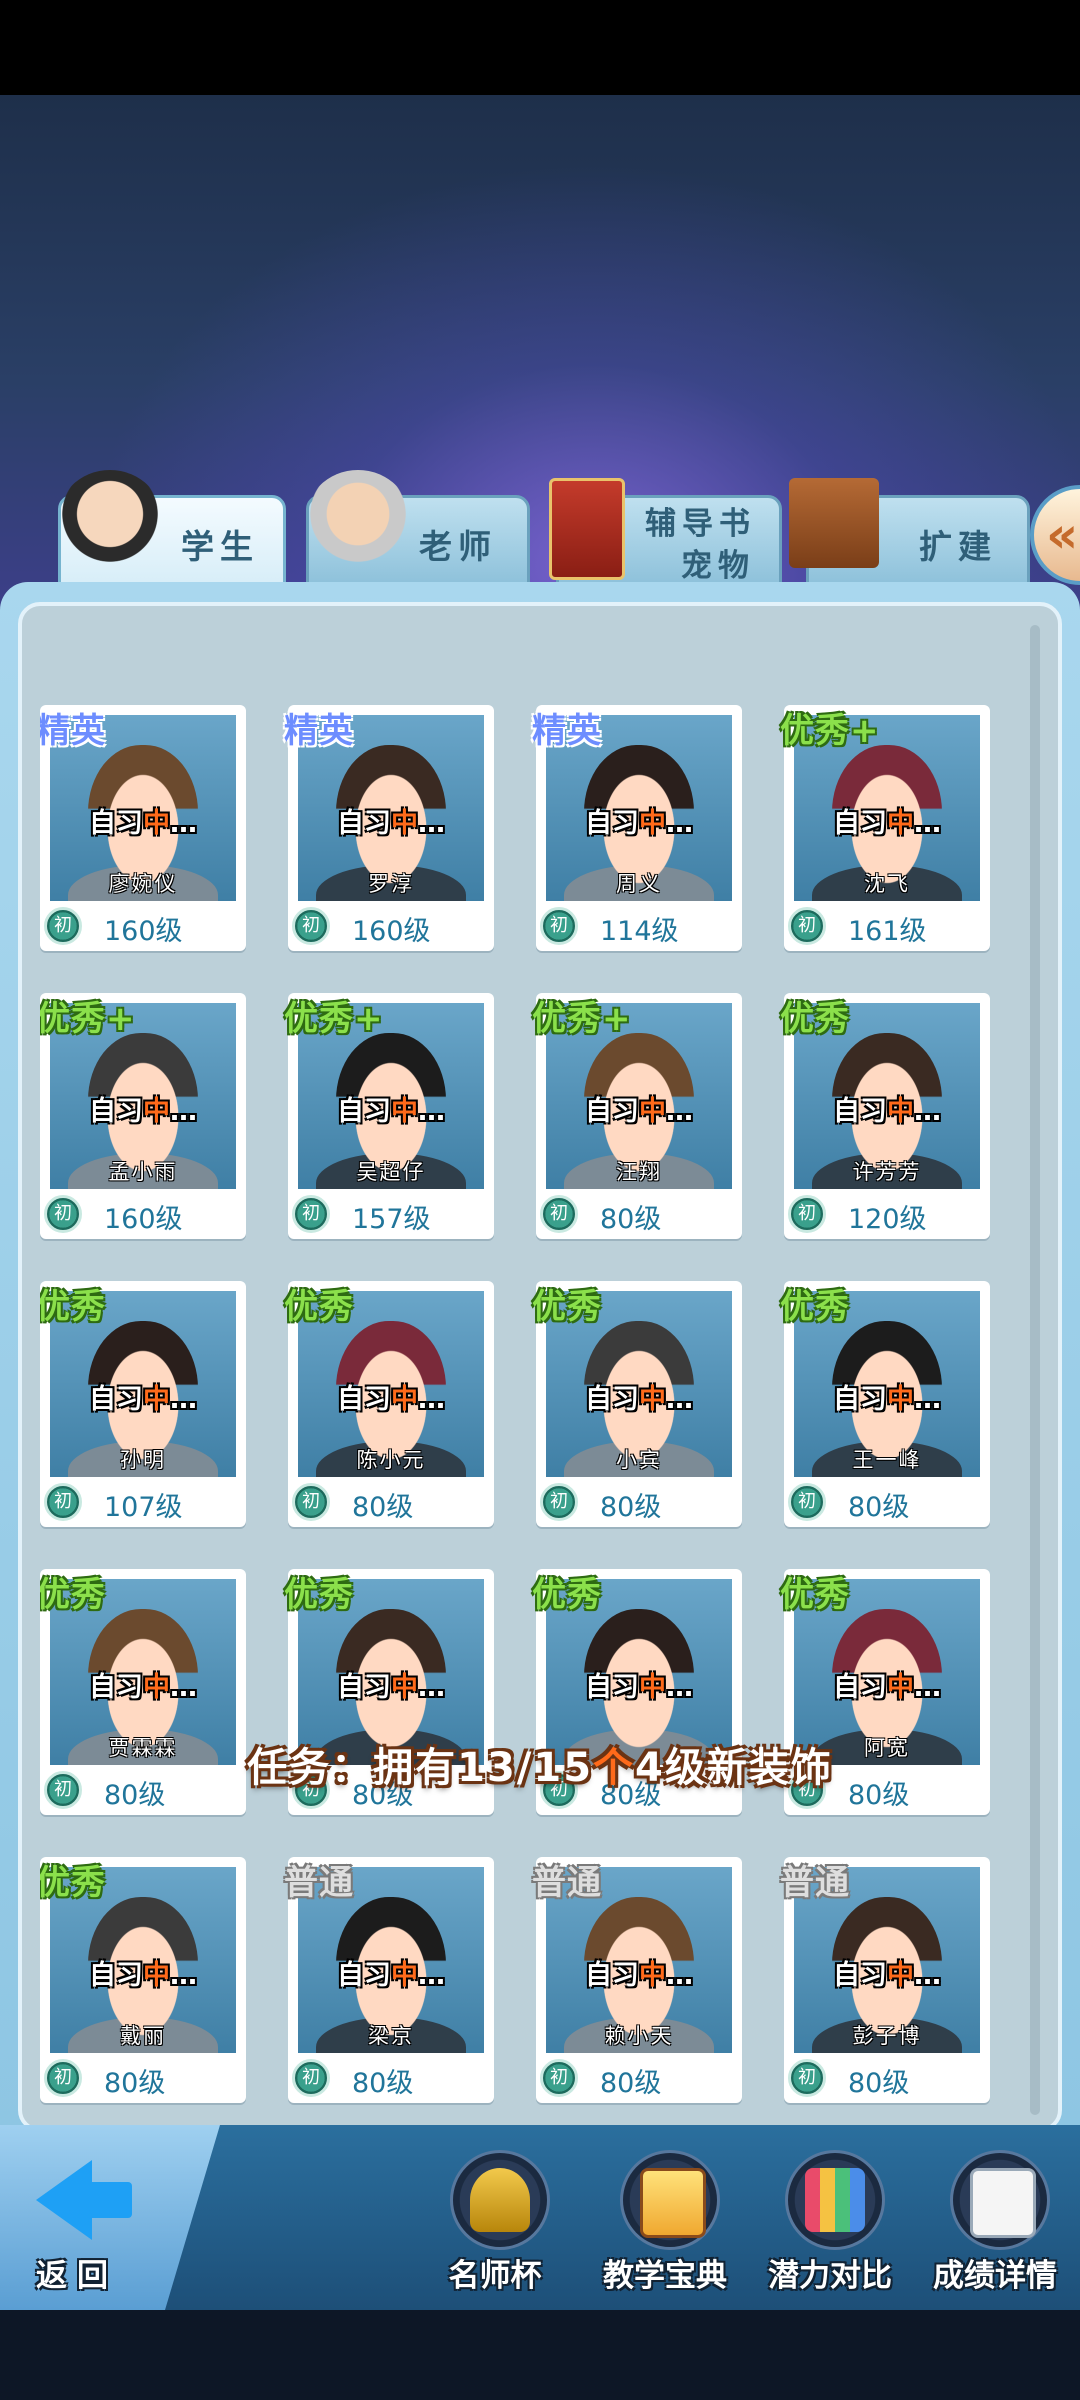 This screenshot has height=2400, width=1080. I want to click on student-card: 自习中… 沈飞 优秀+ 初 161级, so click(885, 828).